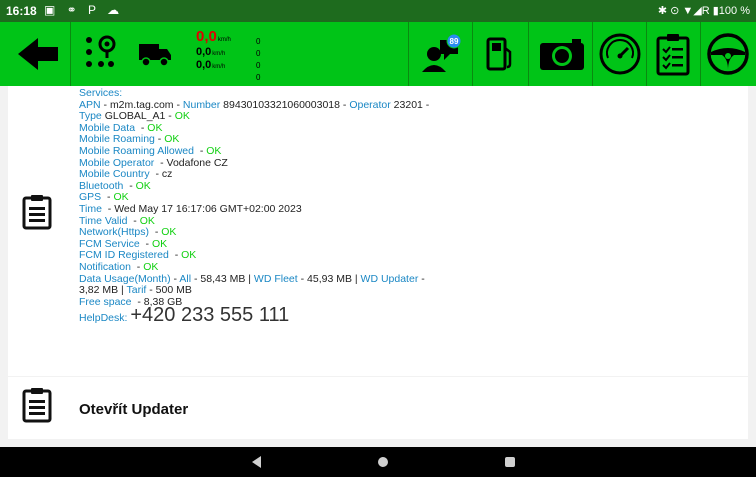 The image size is (756, 477). Describe the element at coordinates (159, 243) in the screenshot. I see `fcm-service-status: OK` at that location.